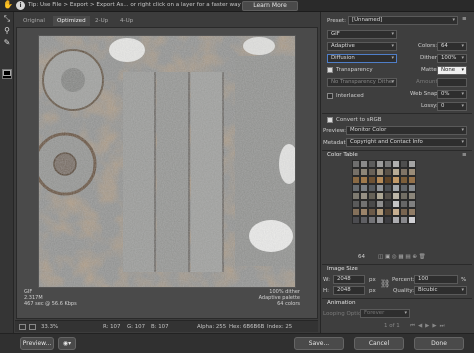 Image resolution: width=474 pixels, height=353 pixels. Describe the element at coordinates (452, 94) in the screenshot. I see `websnap-select: 0% ▾` at that location.